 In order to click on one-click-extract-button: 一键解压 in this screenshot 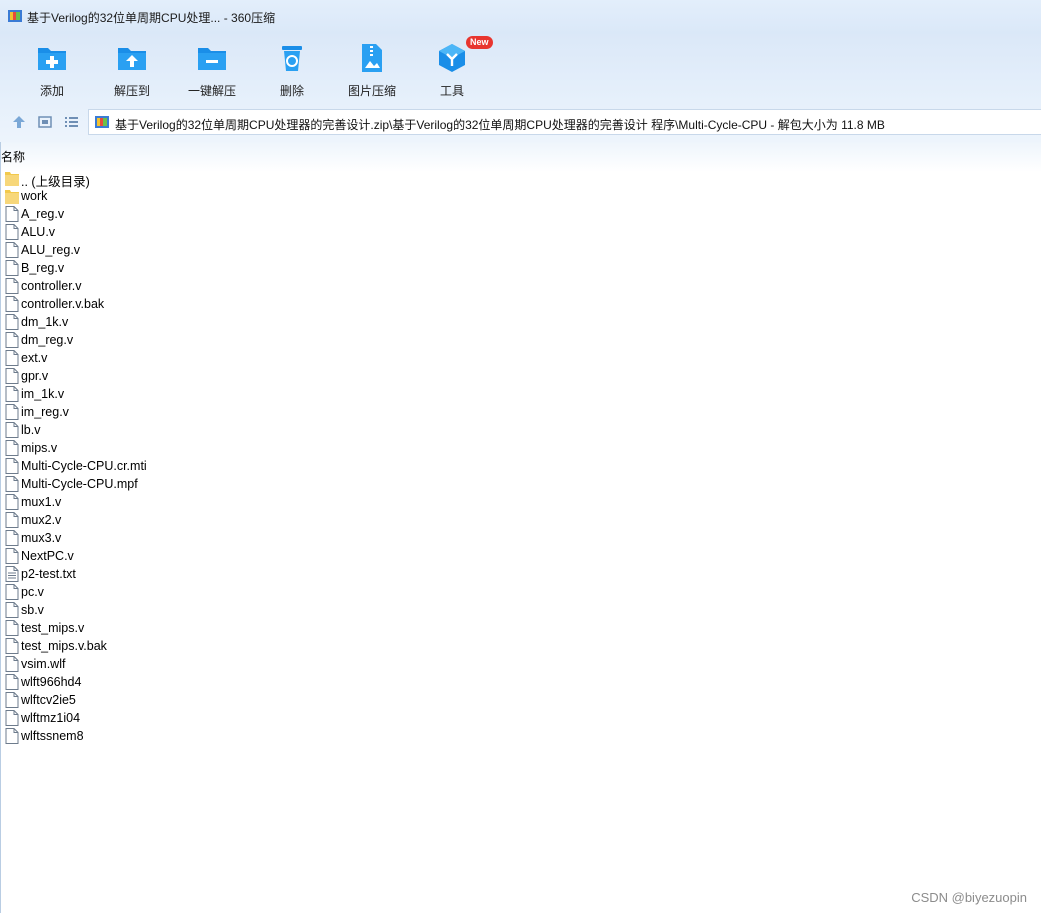, I will do `click(212, 69)`.